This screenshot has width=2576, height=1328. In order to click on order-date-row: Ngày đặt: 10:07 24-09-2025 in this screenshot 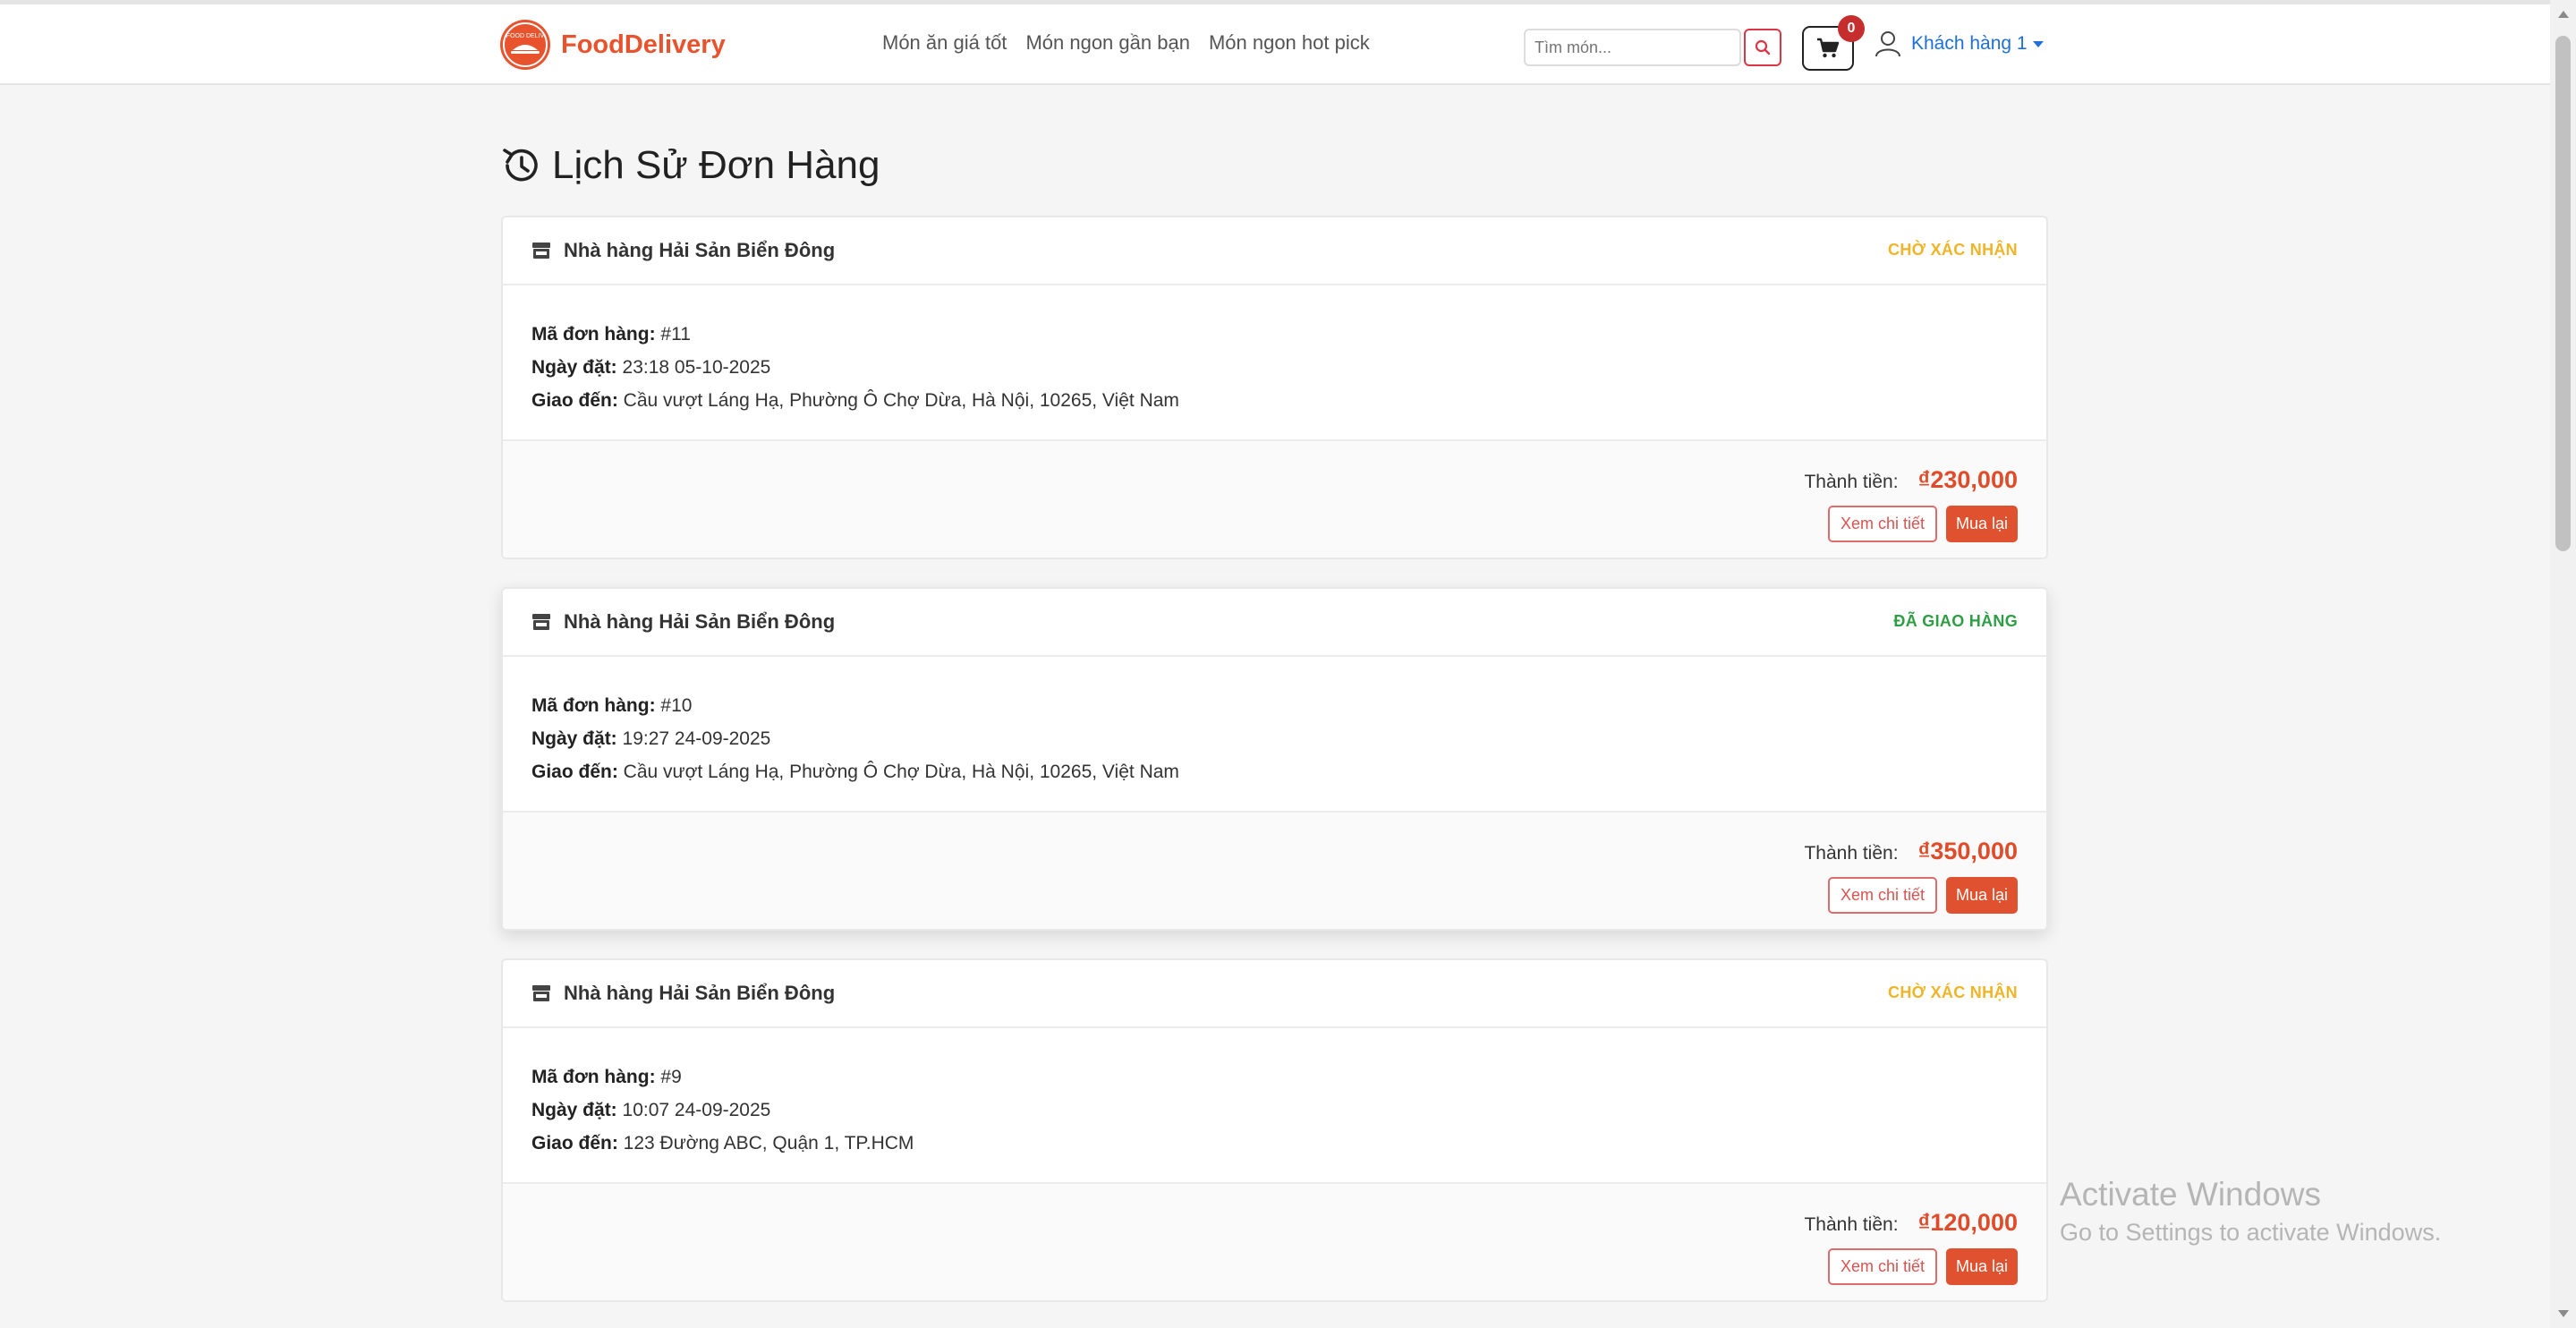, I will do `click(1274, 1110)`.